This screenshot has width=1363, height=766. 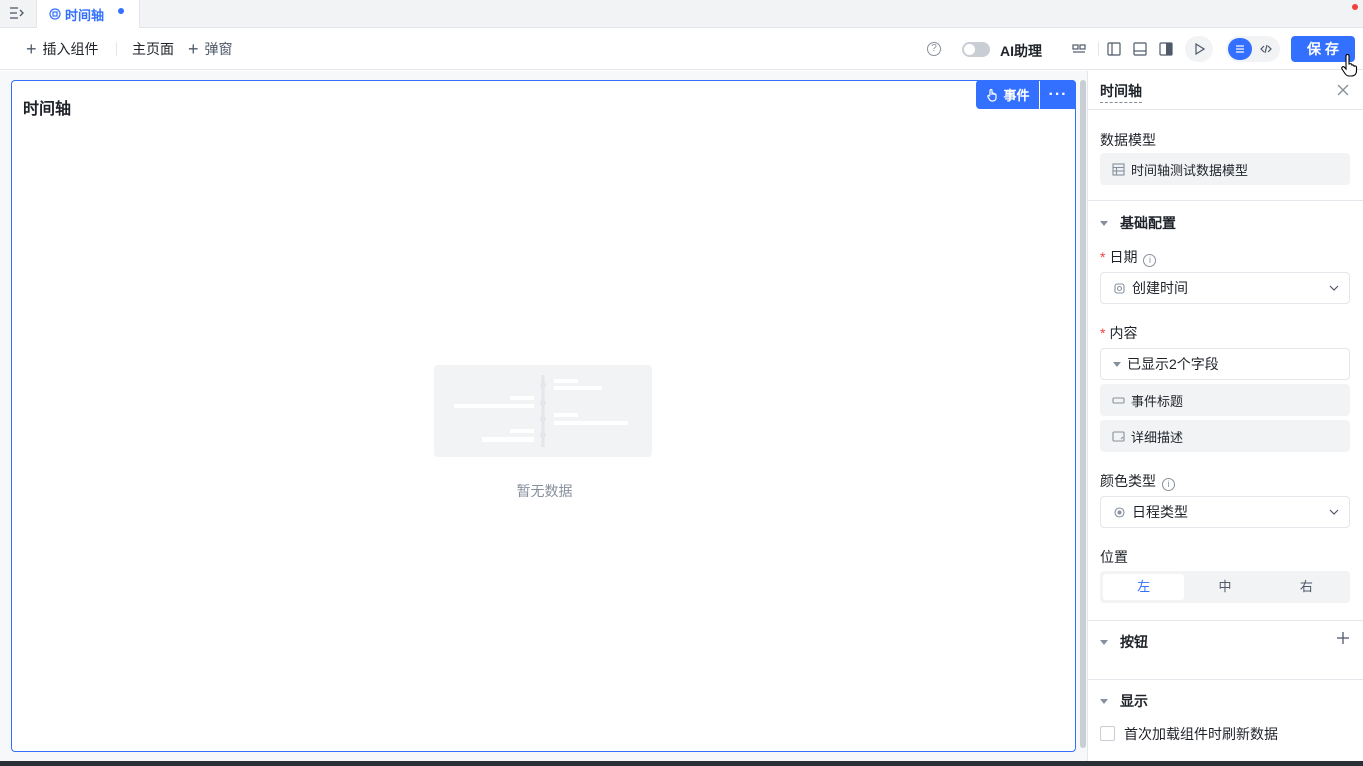 I want to click on main-page-label: 主页面, so click(x=153, y=49).